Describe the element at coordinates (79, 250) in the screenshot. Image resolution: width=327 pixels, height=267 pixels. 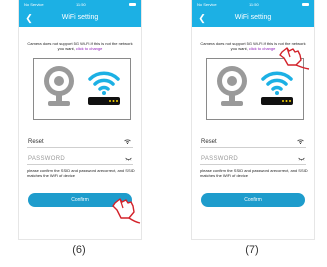
I see `caption-step-6: (6)` at that location.